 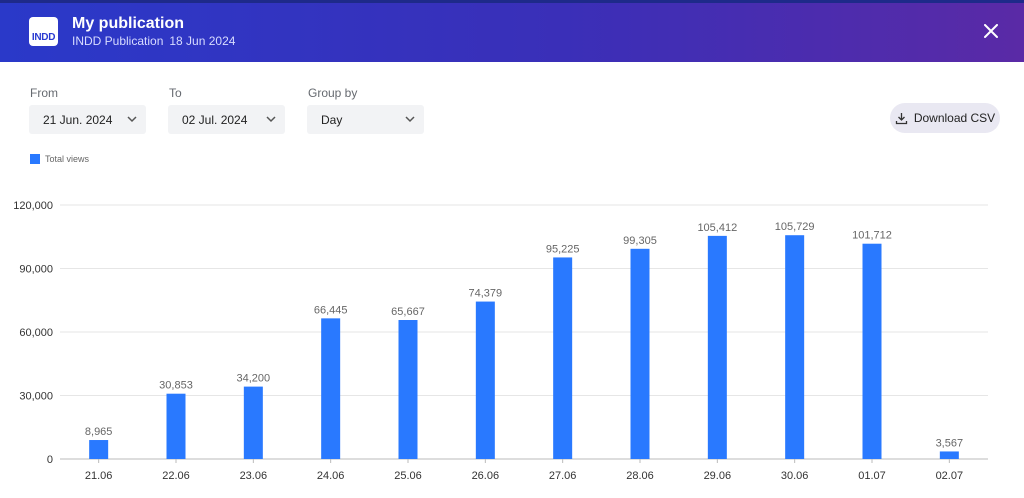 What do you see at coordinates (640, 476) in the screenshot?
I see `x-tick-label: 28.06` at bounding box center [640, 476].